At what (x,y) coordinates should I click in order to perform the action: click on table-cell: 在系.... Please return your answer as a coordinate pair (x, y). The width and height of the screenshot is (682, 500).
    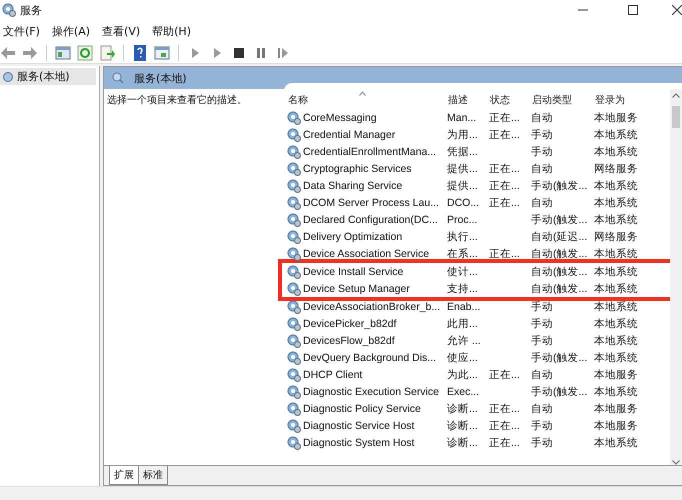
    Looking at the image, I should click on (462, 253).